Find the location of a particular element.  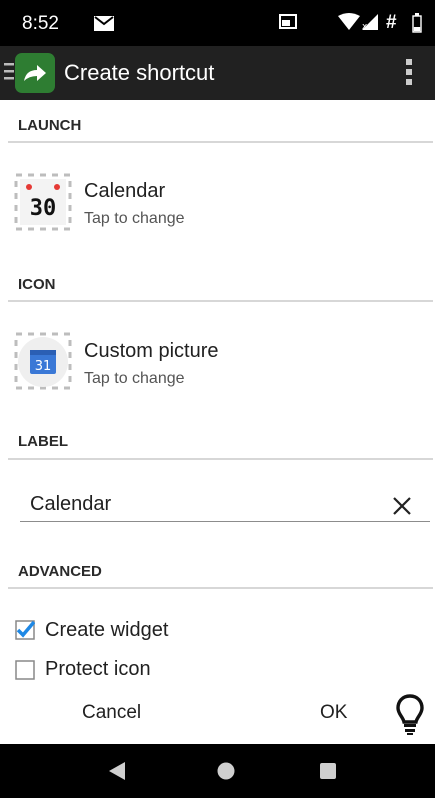

calendar-app-icon: 30 is located at coordinates (43, 202).